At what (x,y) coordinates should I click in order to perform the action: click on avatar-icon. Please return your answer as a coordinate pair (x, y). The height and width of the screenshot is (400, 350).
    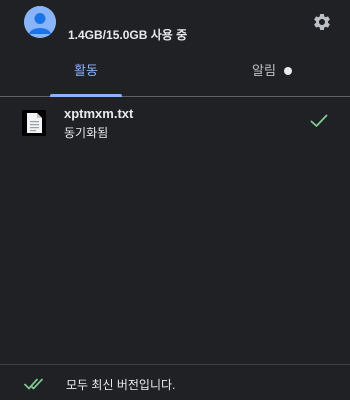
    Looking at the image, I should click on (40, 22).